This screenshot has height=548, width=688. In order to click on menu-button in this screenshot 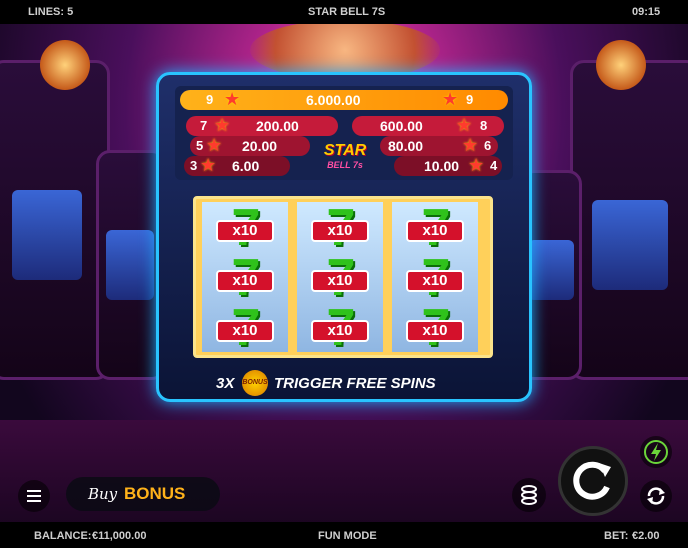, I will do `click(34, 496)`.